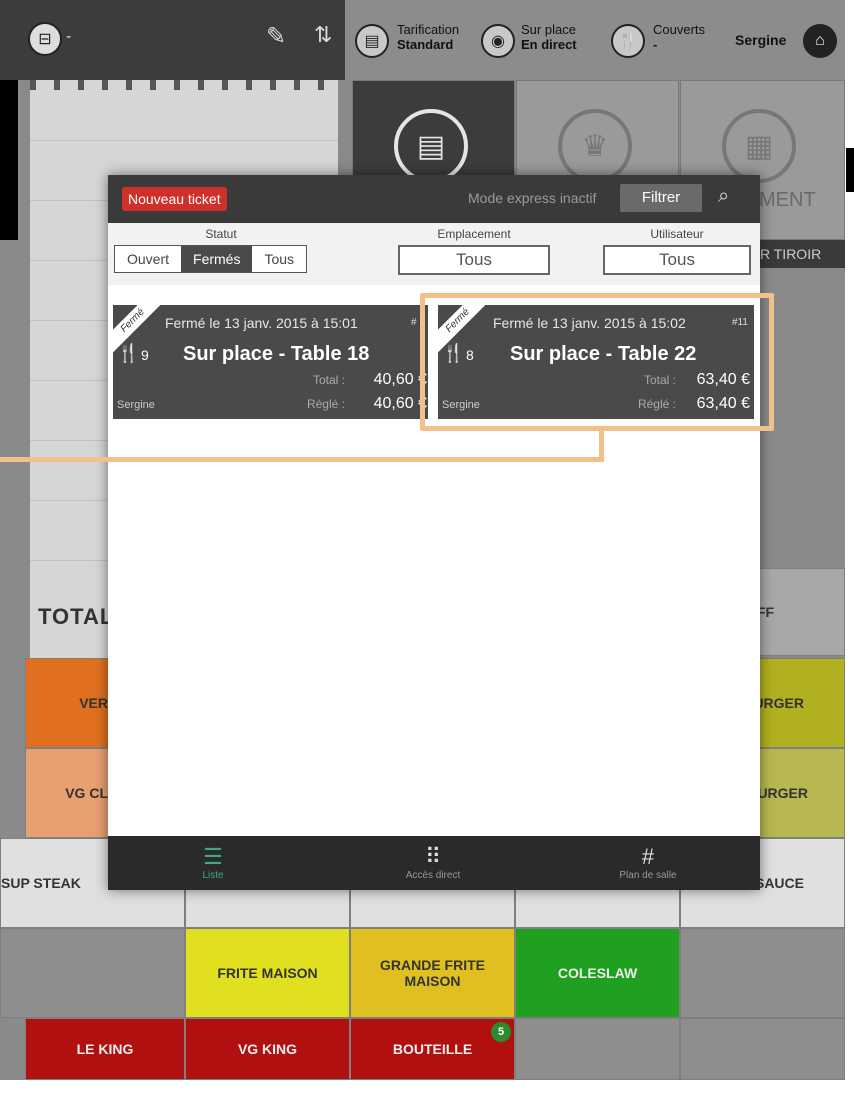 Image resolution: width=854 pixels, height=1107 pixels. What do you see at coordinates (474, 234) in the screenshot?
I see `emplacement-label: Emplacement` at bounding box center [474, 234].